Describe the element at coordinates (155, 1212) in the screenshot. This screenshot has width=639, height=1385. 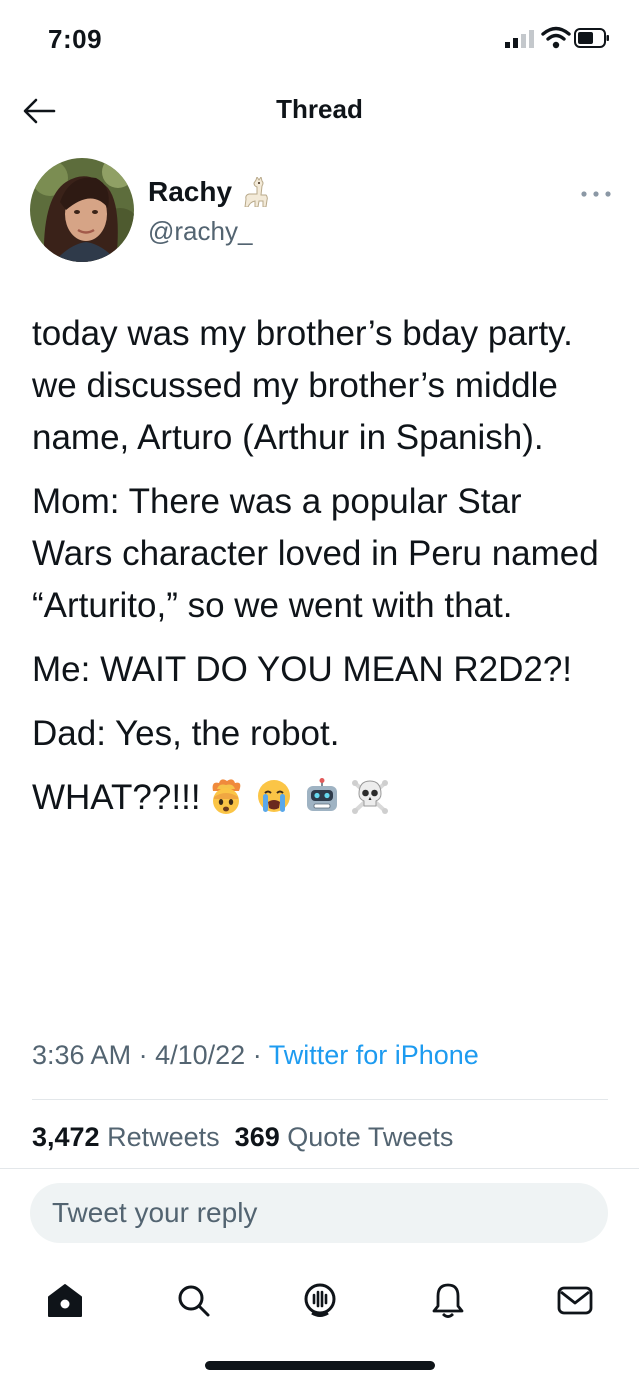
I see `reply-placeholder: Tweet your reply` at that location.